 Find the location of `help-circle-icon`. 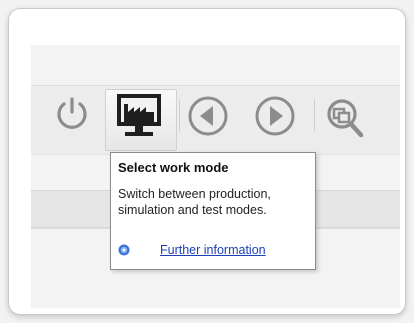

help-circle-icon is located at coordinates (124, 250).